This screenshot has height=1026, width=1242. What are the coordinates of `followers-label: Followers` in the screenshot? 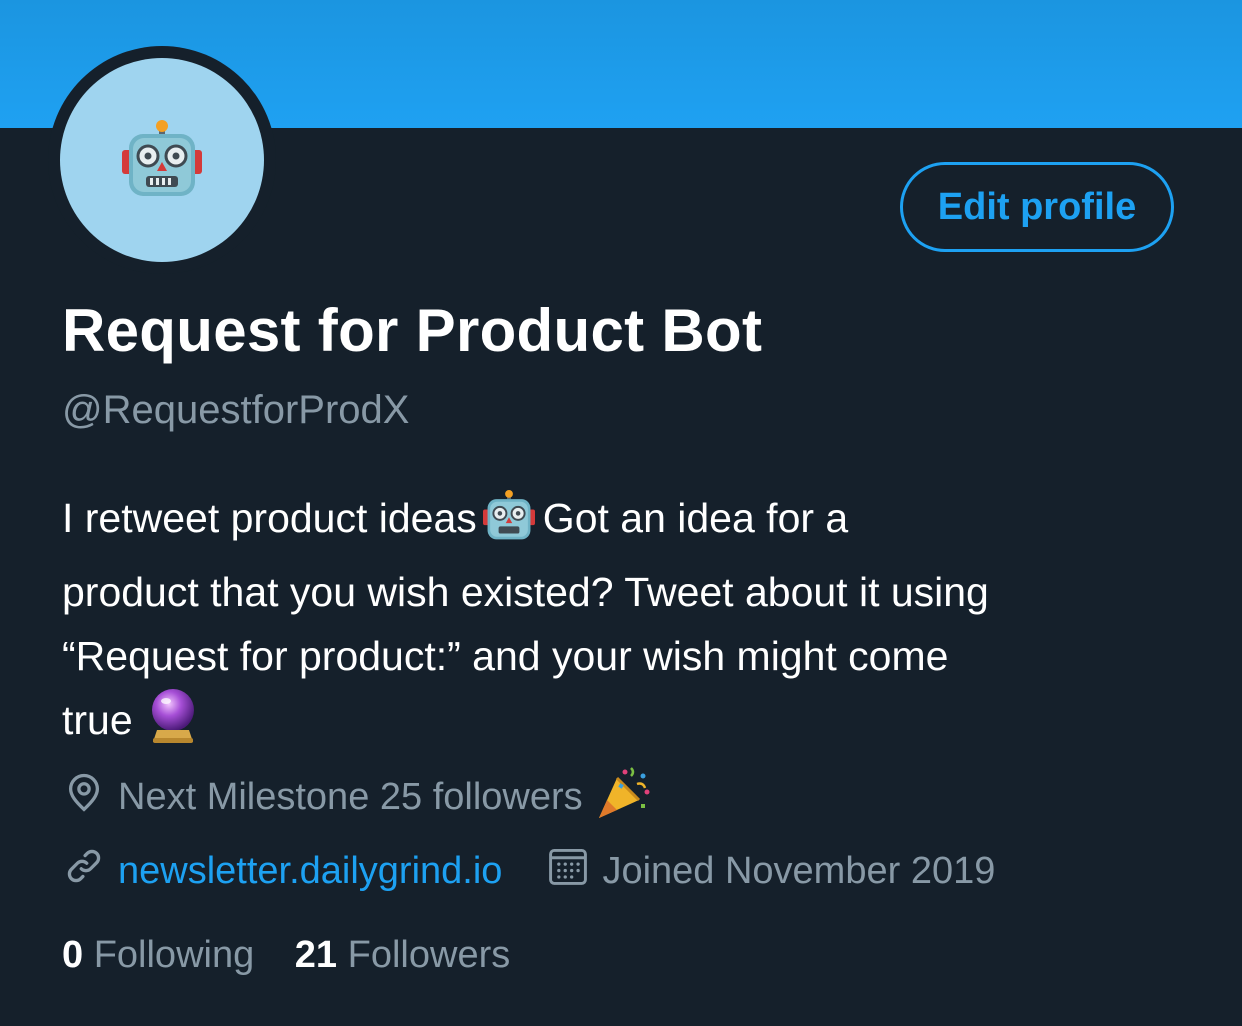 It's located at (429, 955).